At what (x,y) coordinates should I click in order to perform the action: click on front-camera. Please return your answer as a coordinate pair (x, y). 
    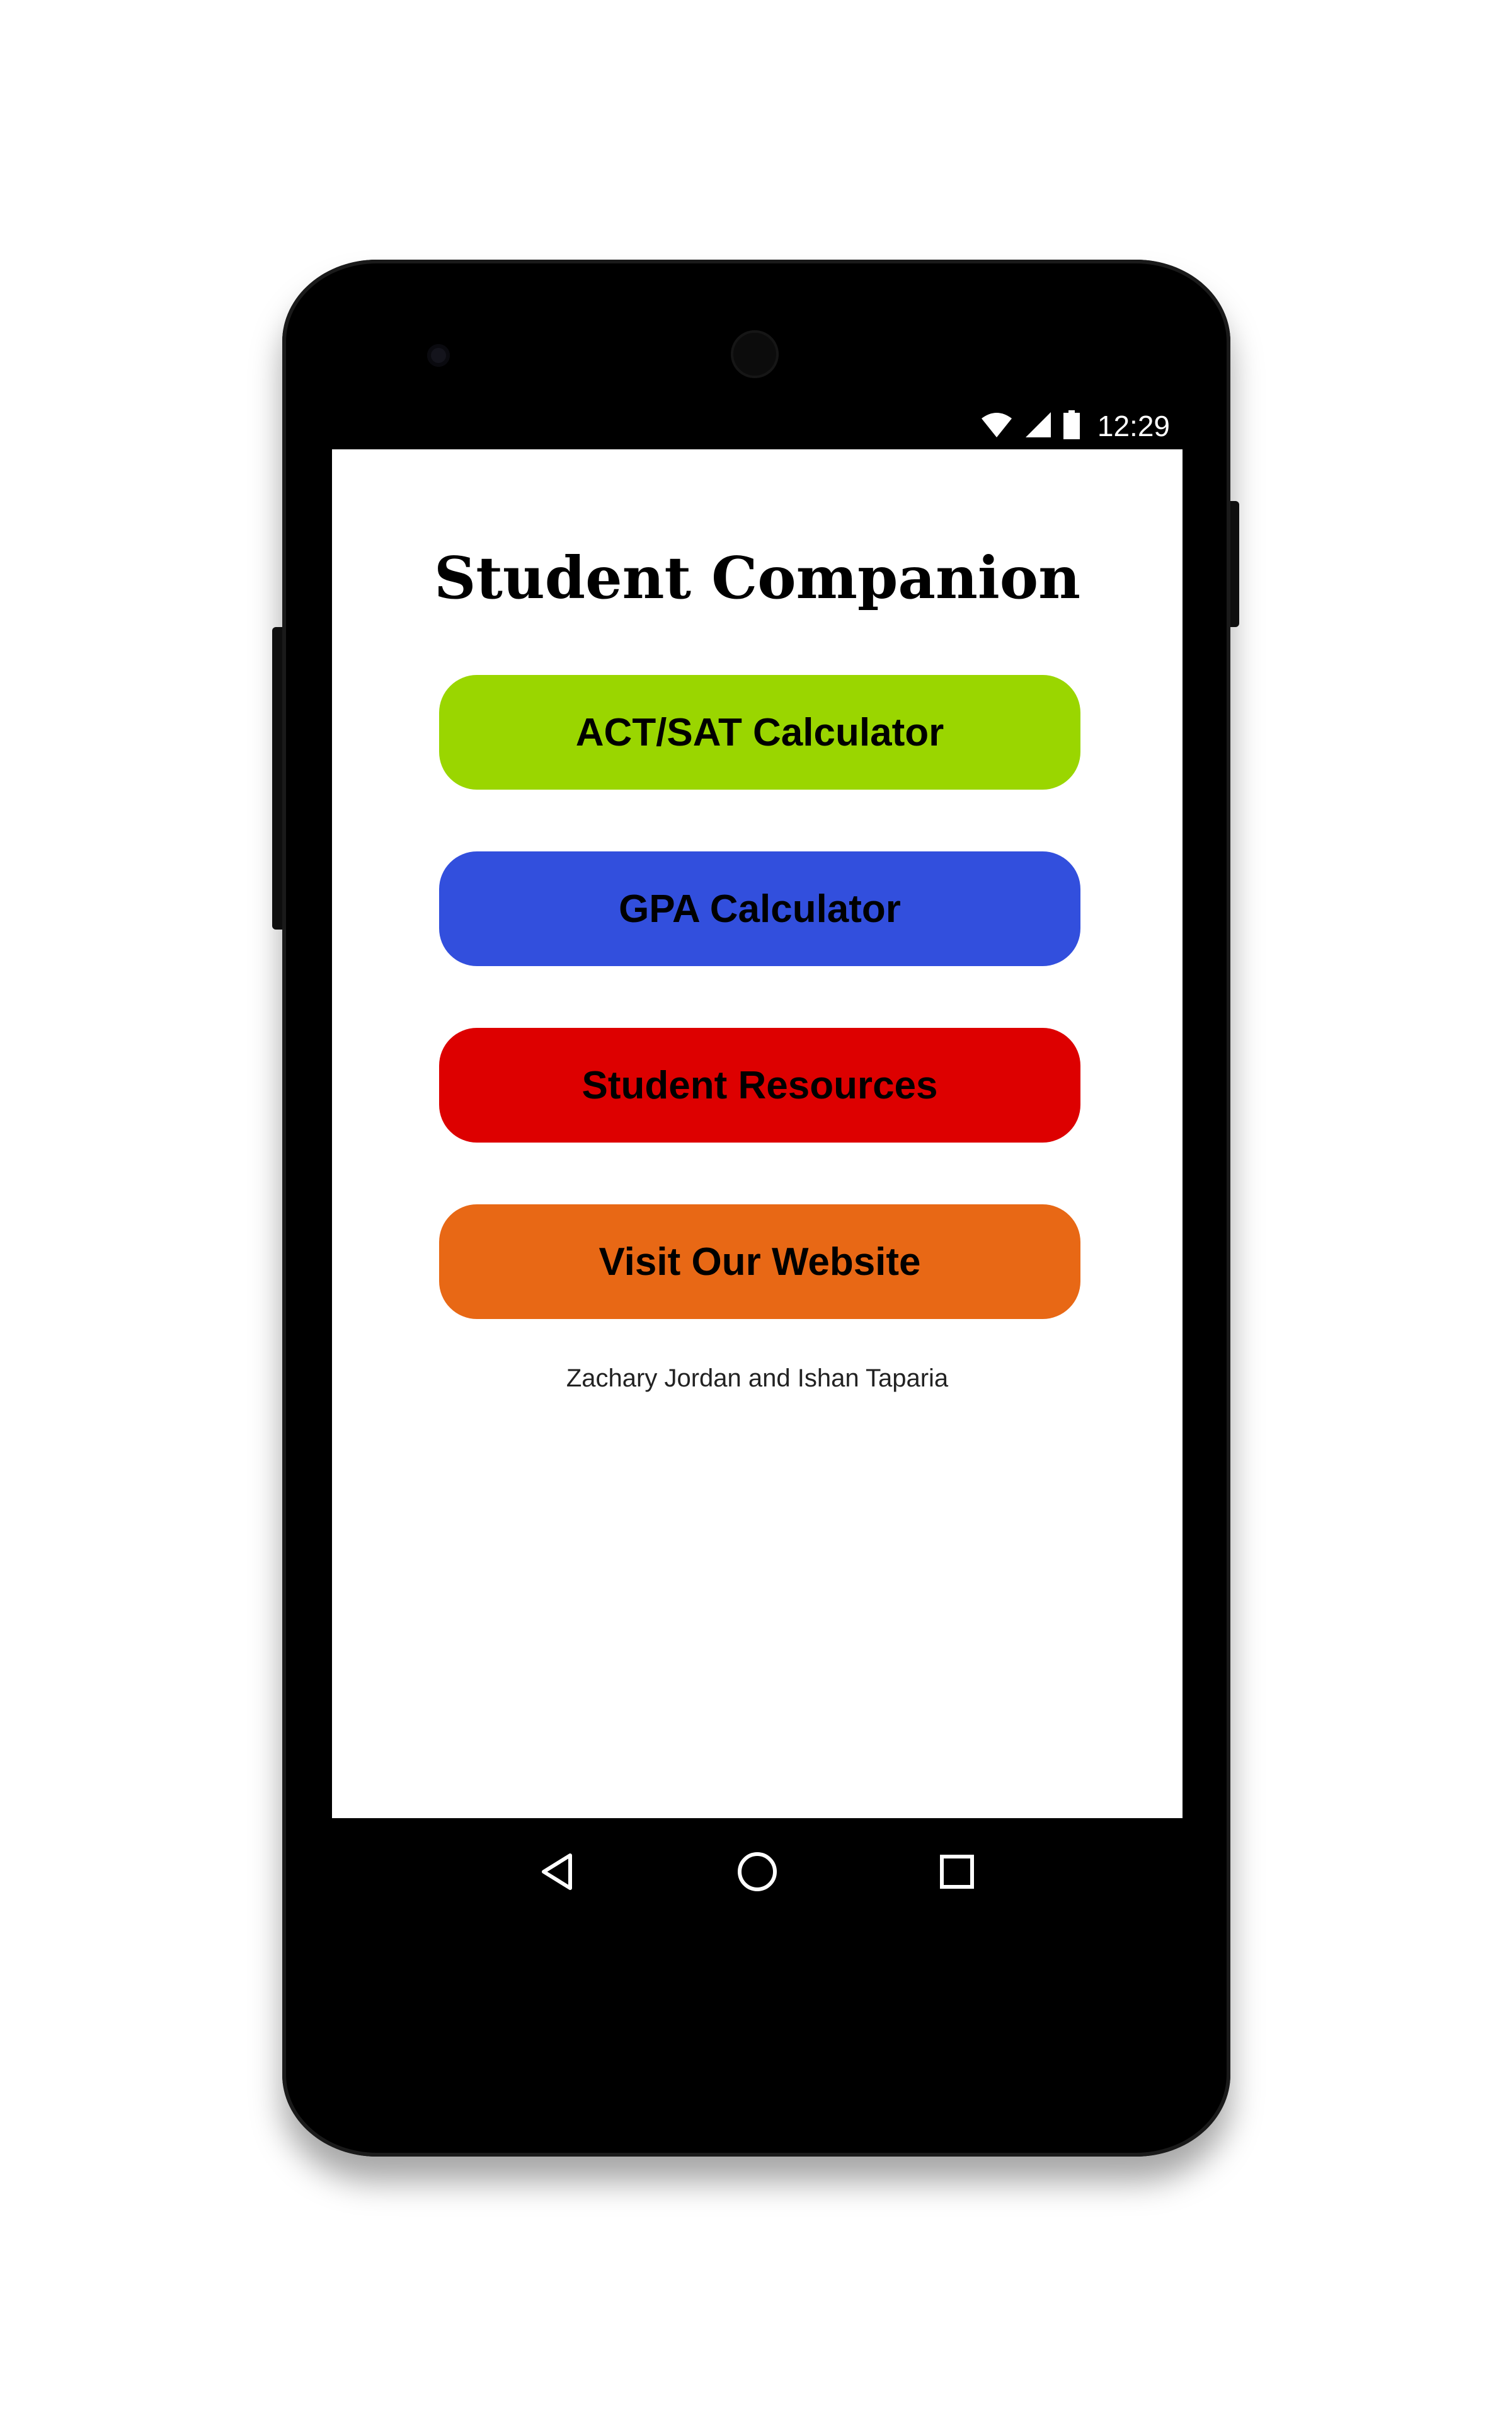
    Looking at the image, I should click on (438, 355).